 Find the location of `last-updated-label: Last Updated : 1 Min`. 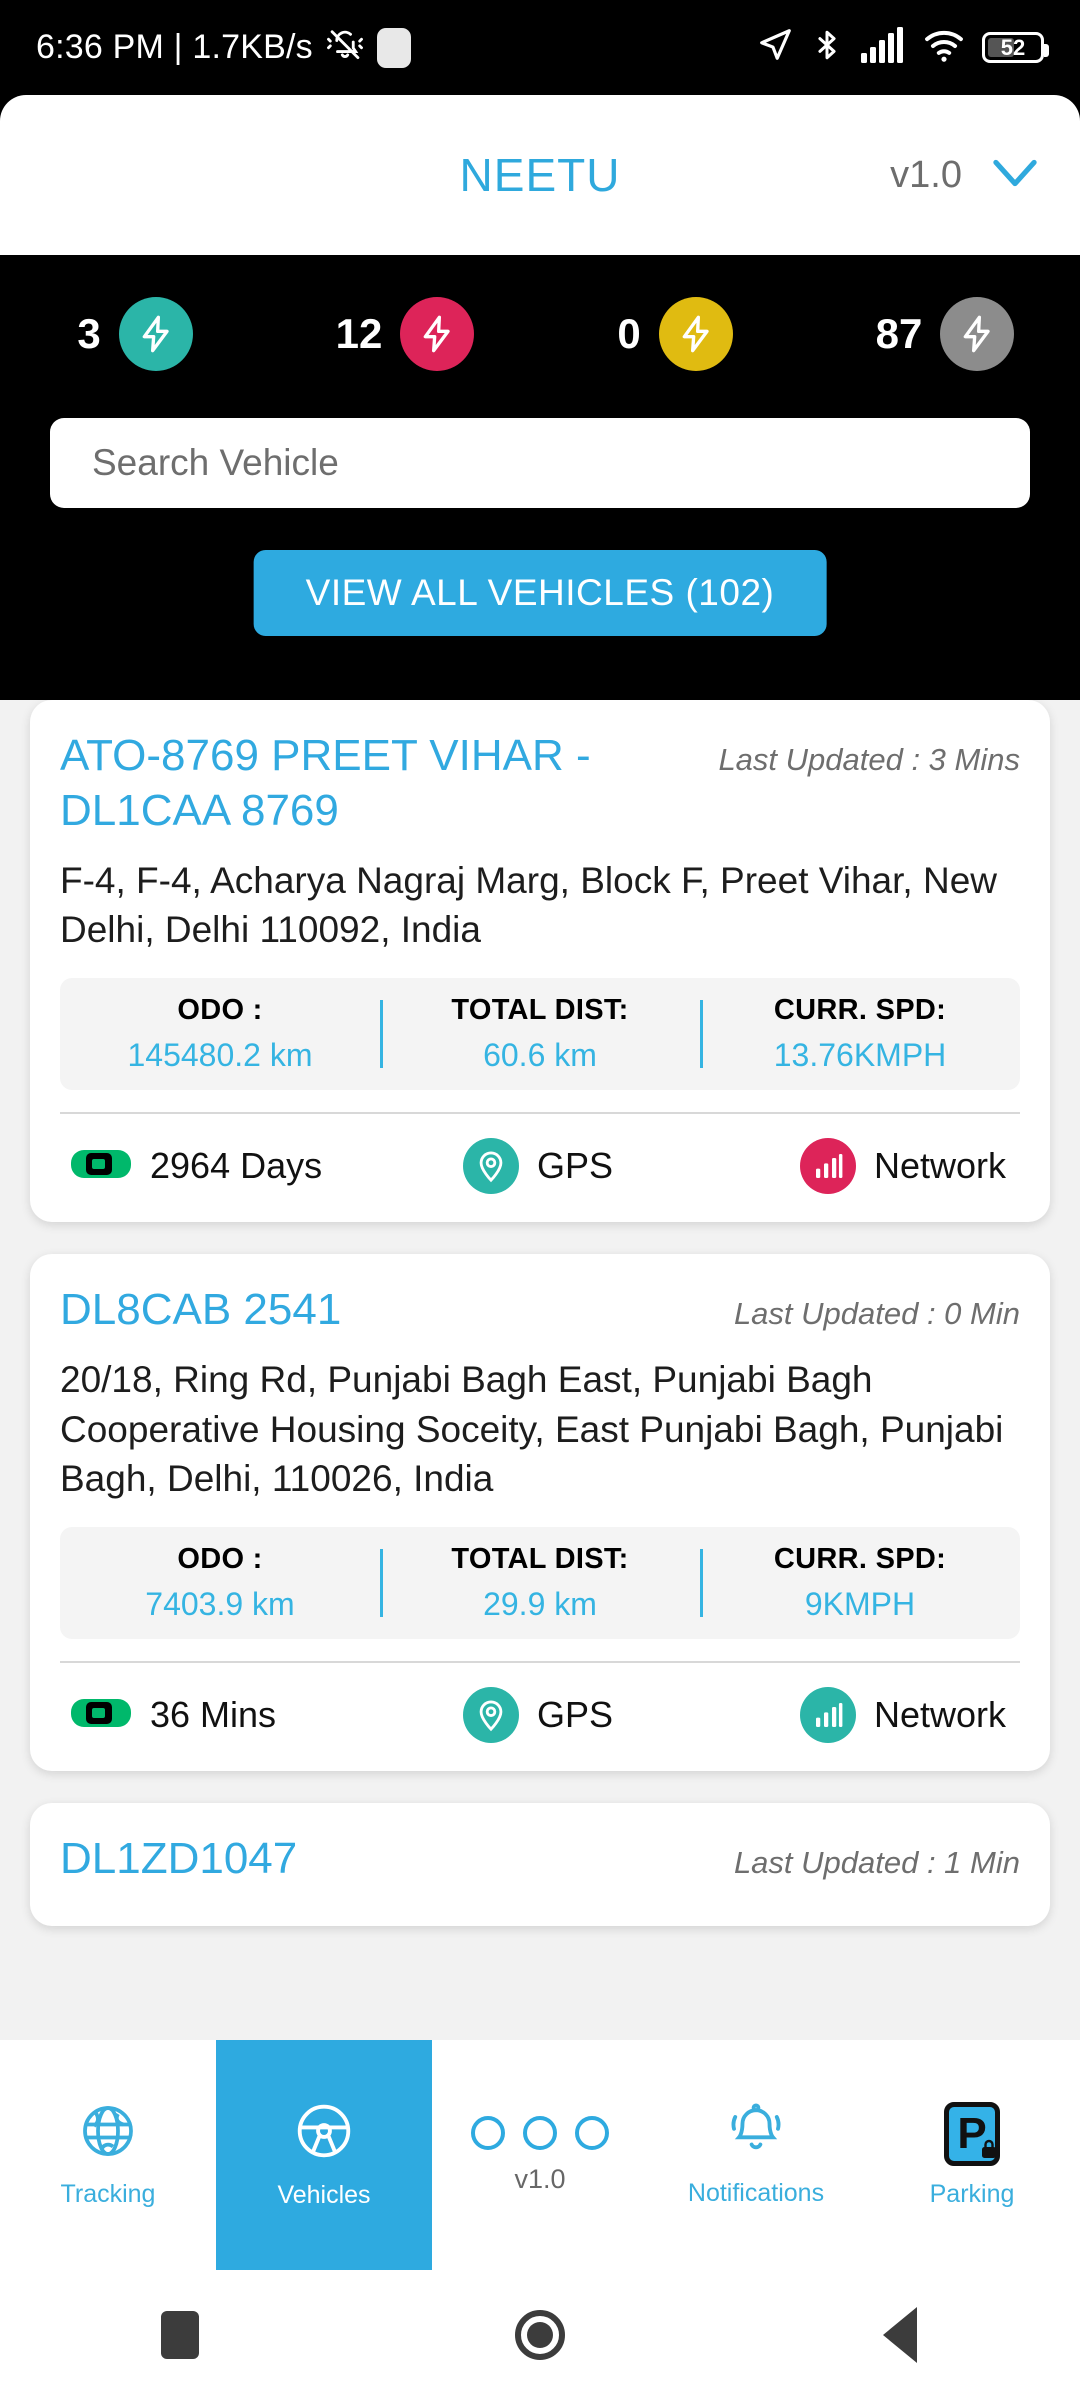

last-updated-label: Last Updated : 1 Min is located at coordinates (876, 1863).